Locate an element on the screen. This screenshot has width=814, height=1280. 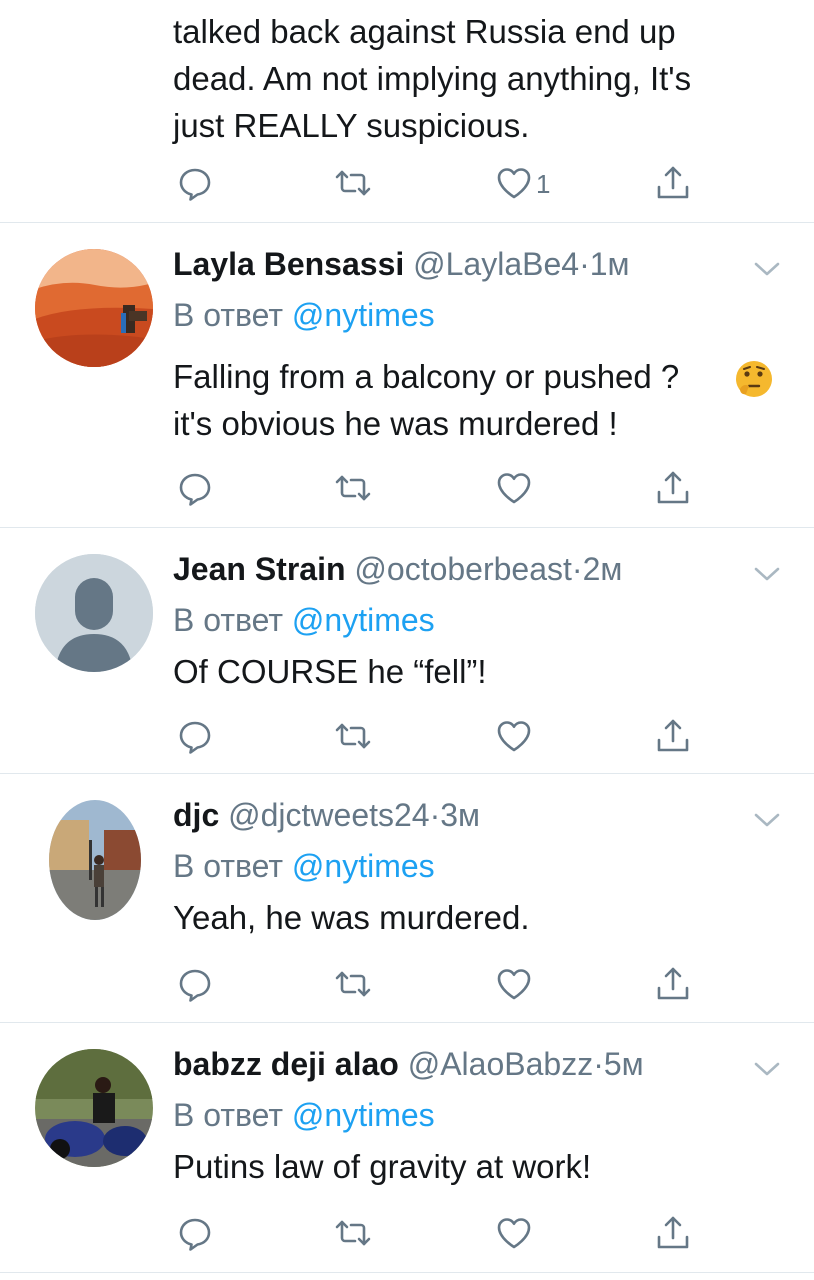
author-handle: @djctweets24 is located at coordinates (328, 815).